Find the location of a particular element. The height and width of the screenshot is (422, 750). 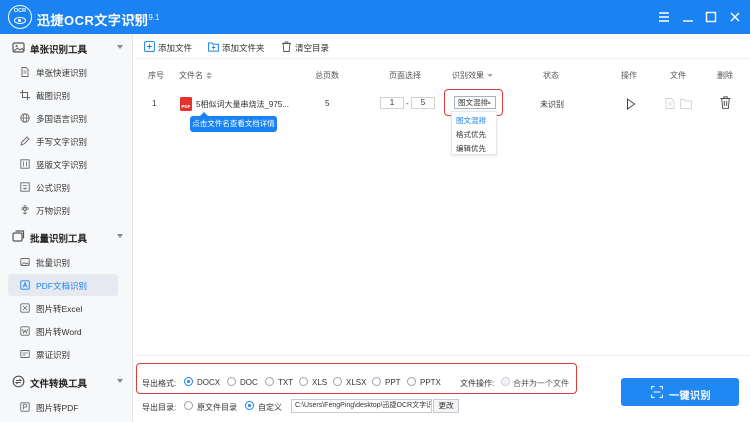

menu-icon is located at coordinates (664, 17).